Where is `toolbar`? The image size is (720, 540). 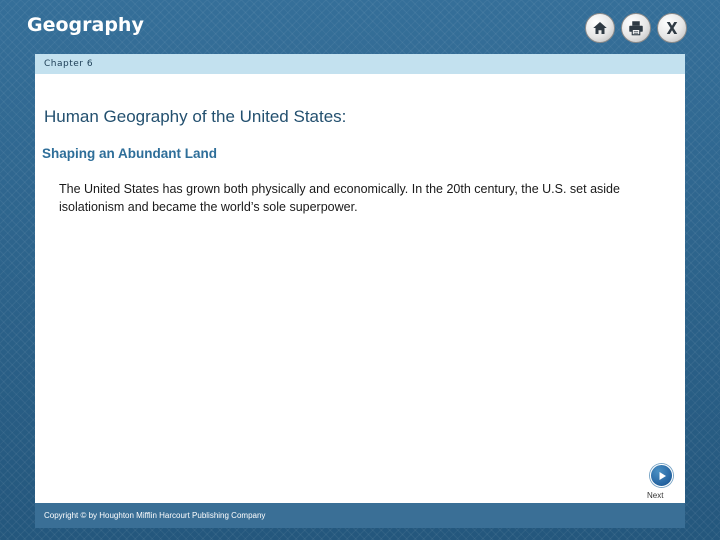
toolbar is located at coordinates (636, 28).